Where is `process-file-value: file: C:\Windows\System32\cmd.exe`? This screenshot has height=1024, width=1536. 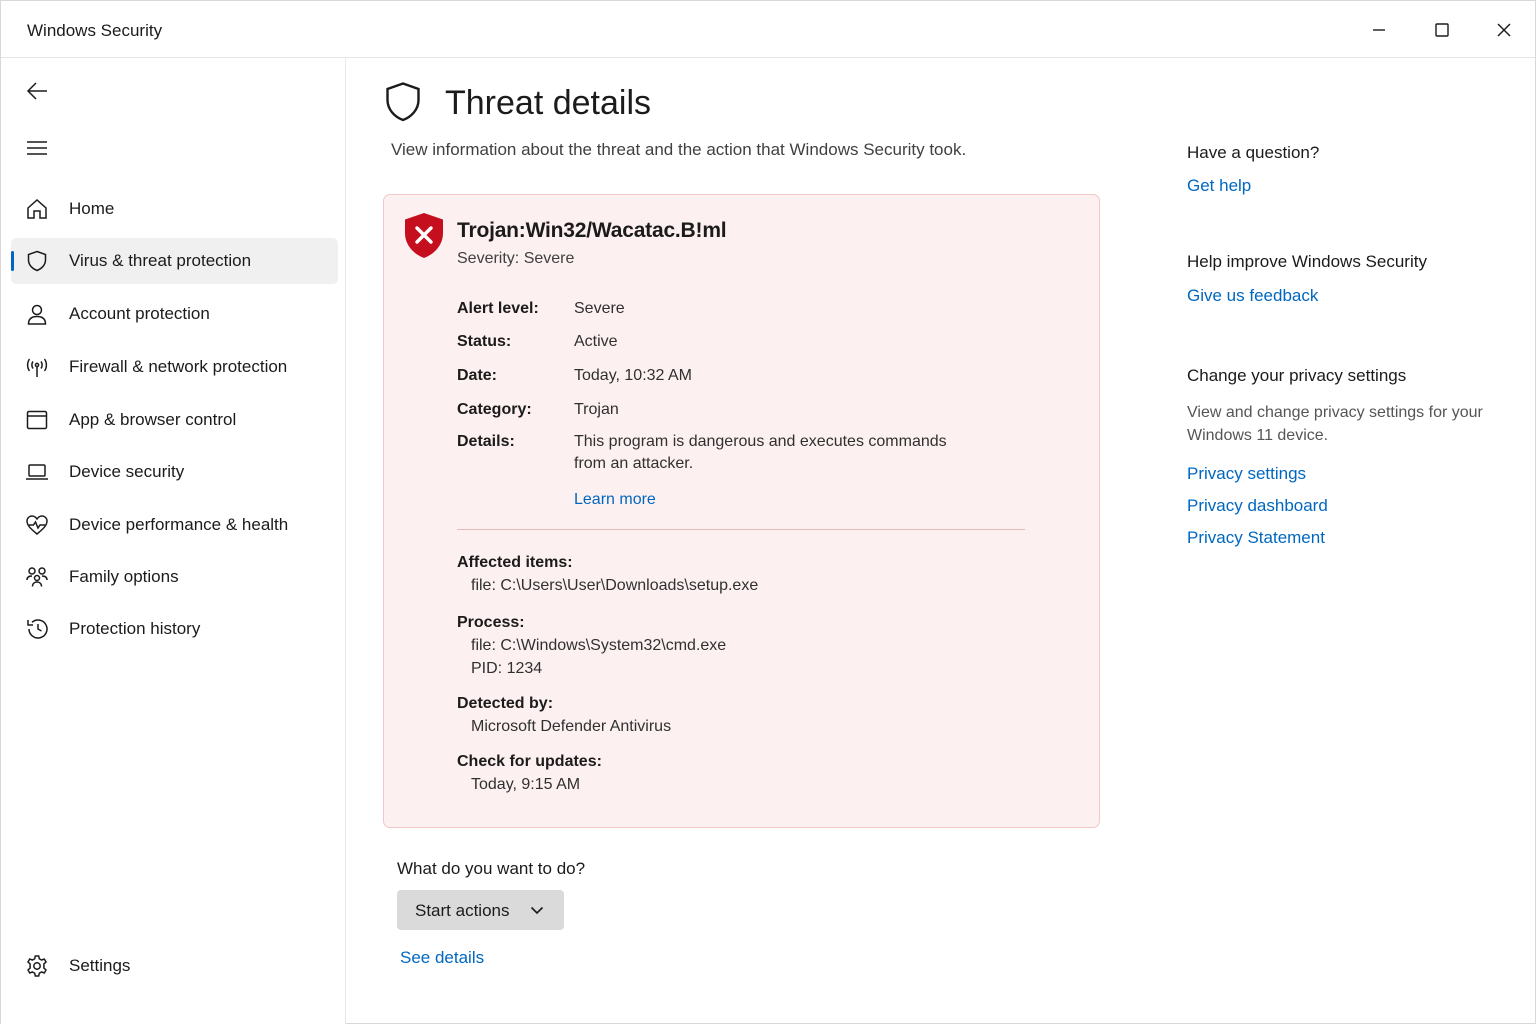 process-file-value: file: C:\Windows\System32\cmd.exe is located at coordinates (599, 645).